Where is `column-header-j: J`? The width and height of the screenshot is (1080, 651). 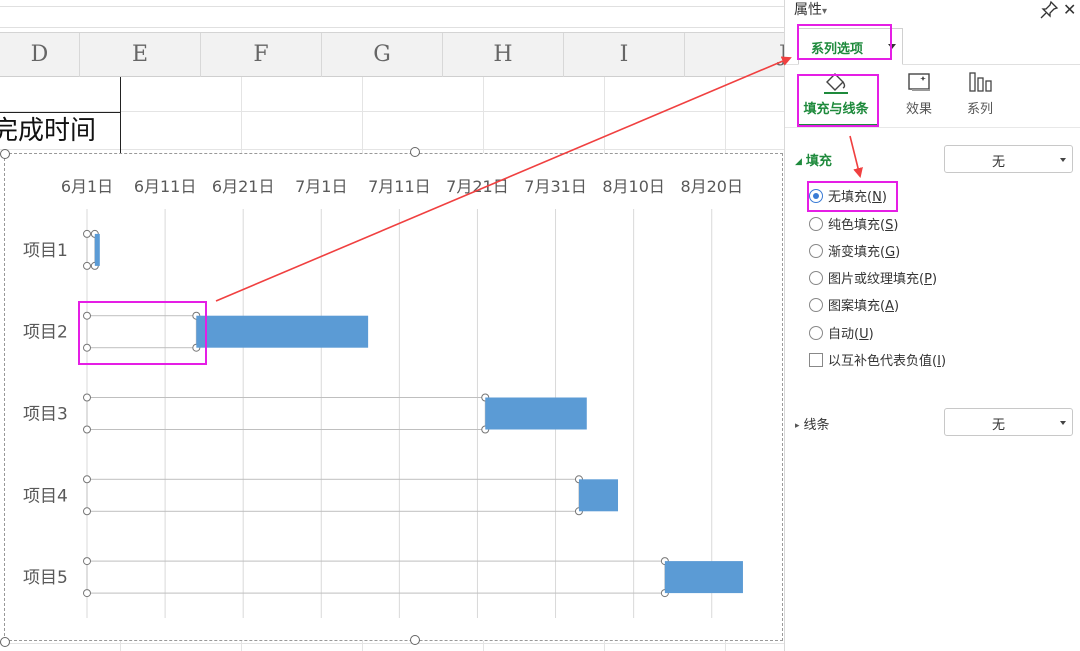
column-header-j: J is located at coordinates (734, 55).